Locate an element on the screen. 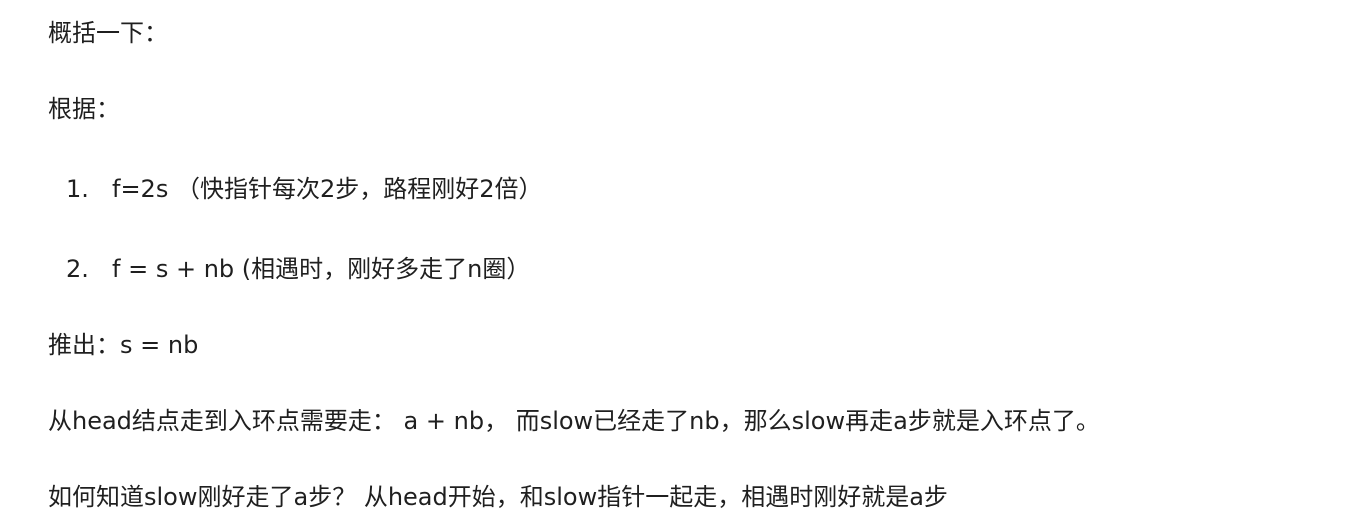 The height and width of the screenshot is (526, 1352). list-item-text: f=2s （快指针每次2步，路程刚好2倍） is located at coordinates (327, 189).